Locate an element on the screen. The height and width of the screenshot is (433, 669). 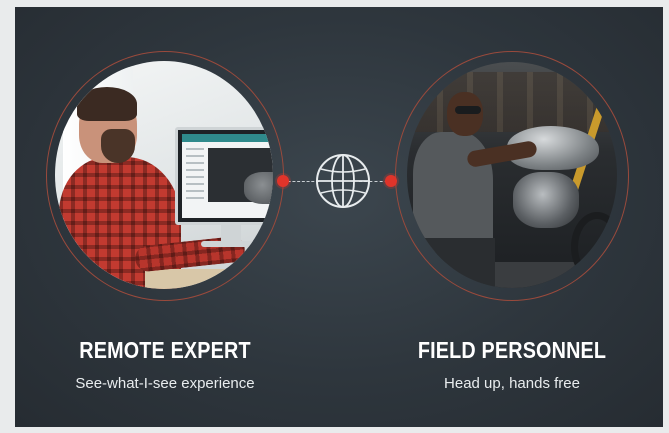
smart-glasses is located at coordinates (468, 110).